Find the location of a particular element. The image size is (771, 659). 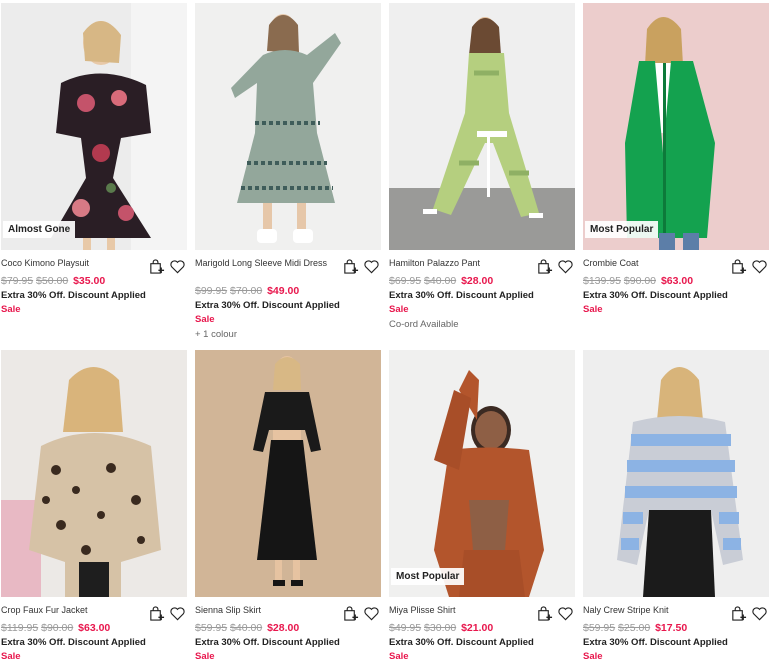

was-price: $30.00 is located at coordinates (440, 628).